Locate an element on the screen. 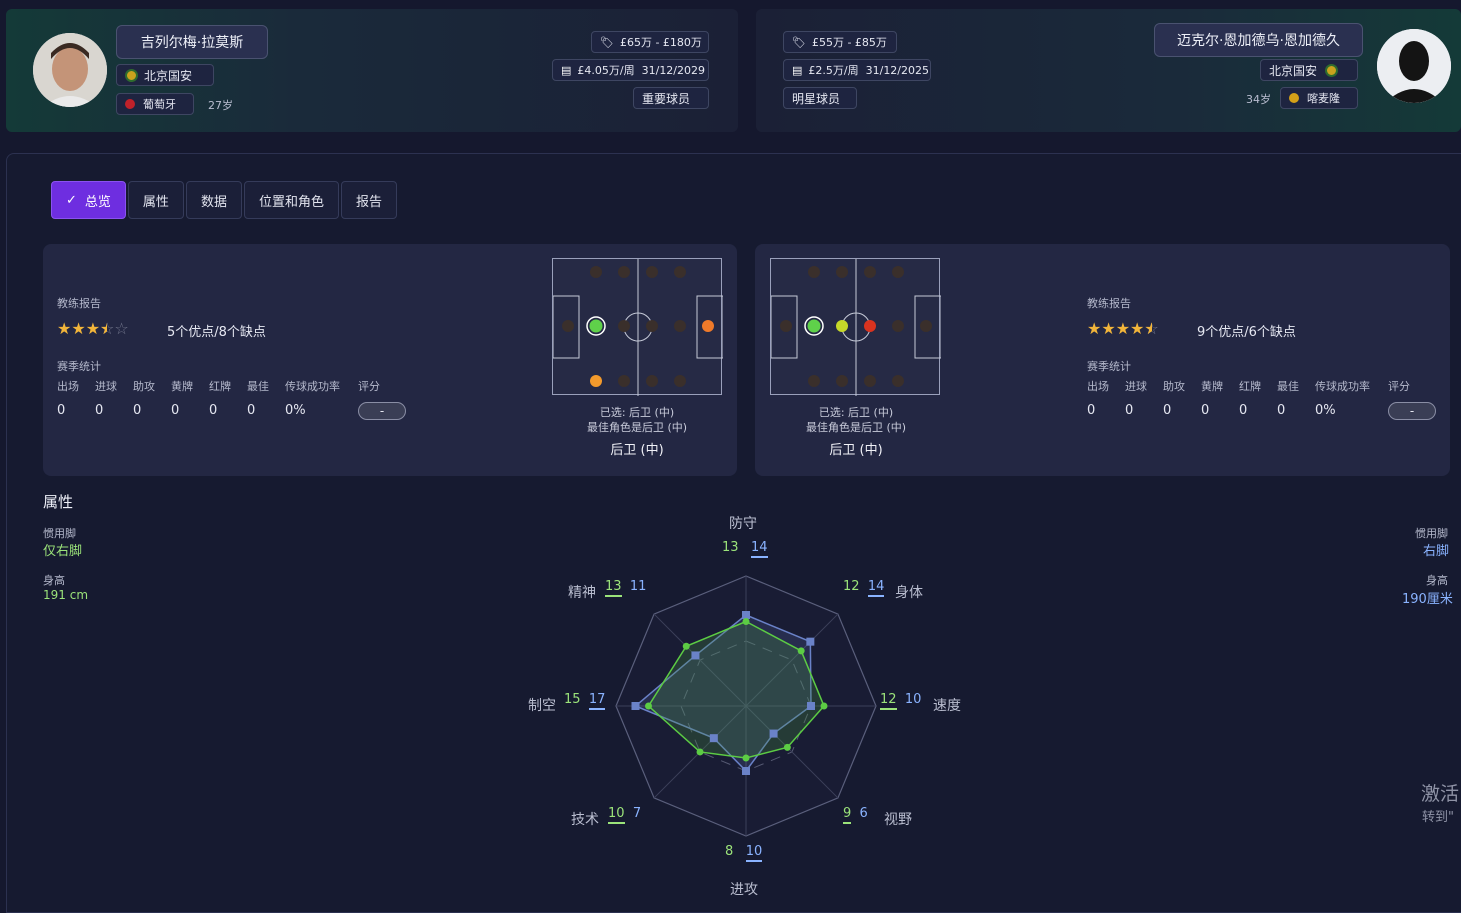 This screenshot has height=913, width=1461. radar-values-technique: 10 7 is located at coordinates (624, 815).